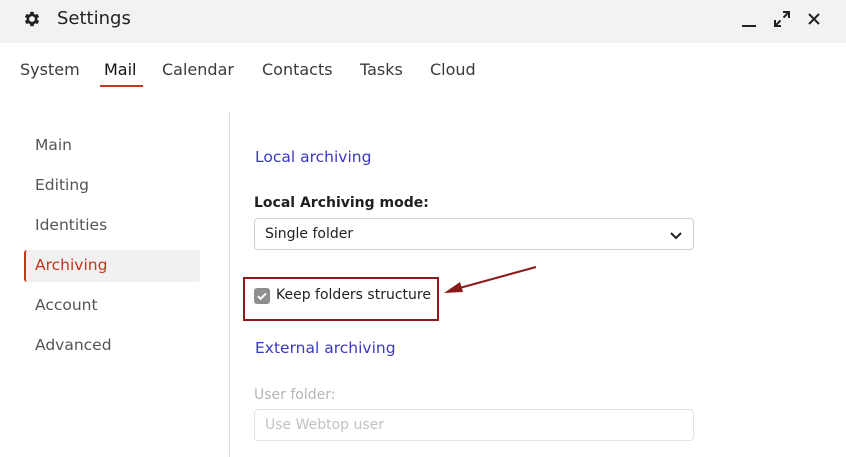 The width and height of the screenshot is (846, 457). What do you see at coordinates (309, 234) in the screenshot?
I see `archiving-mode-value: Single folder` at bounding box center [309, 234].